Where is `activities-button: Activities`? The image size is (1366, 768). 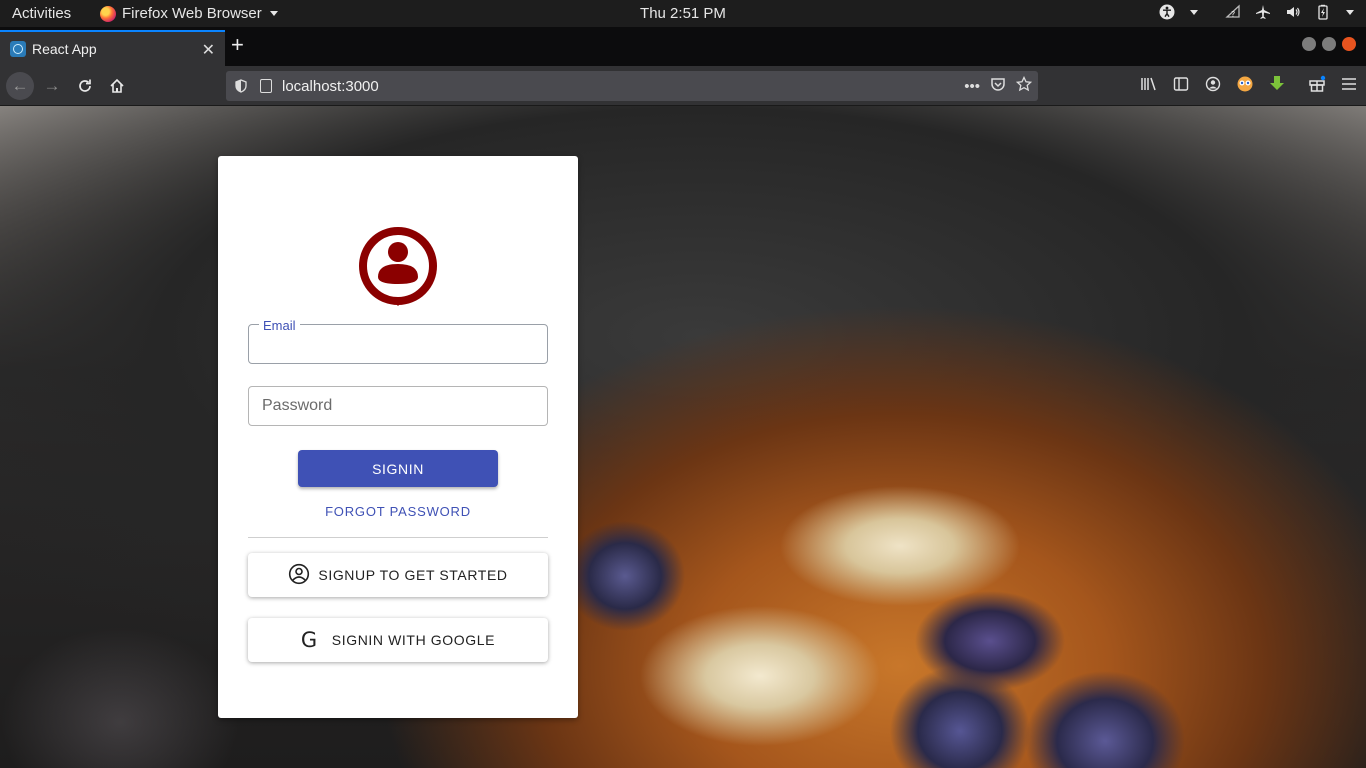
activities-button: Activities is located at coordinates (41, 13).